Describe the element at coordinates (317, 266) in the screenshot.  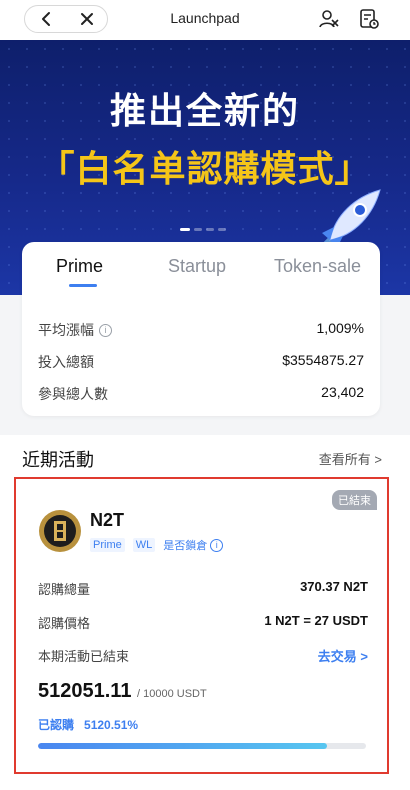
I see `tab-token-sale: Token-sale` at that location.